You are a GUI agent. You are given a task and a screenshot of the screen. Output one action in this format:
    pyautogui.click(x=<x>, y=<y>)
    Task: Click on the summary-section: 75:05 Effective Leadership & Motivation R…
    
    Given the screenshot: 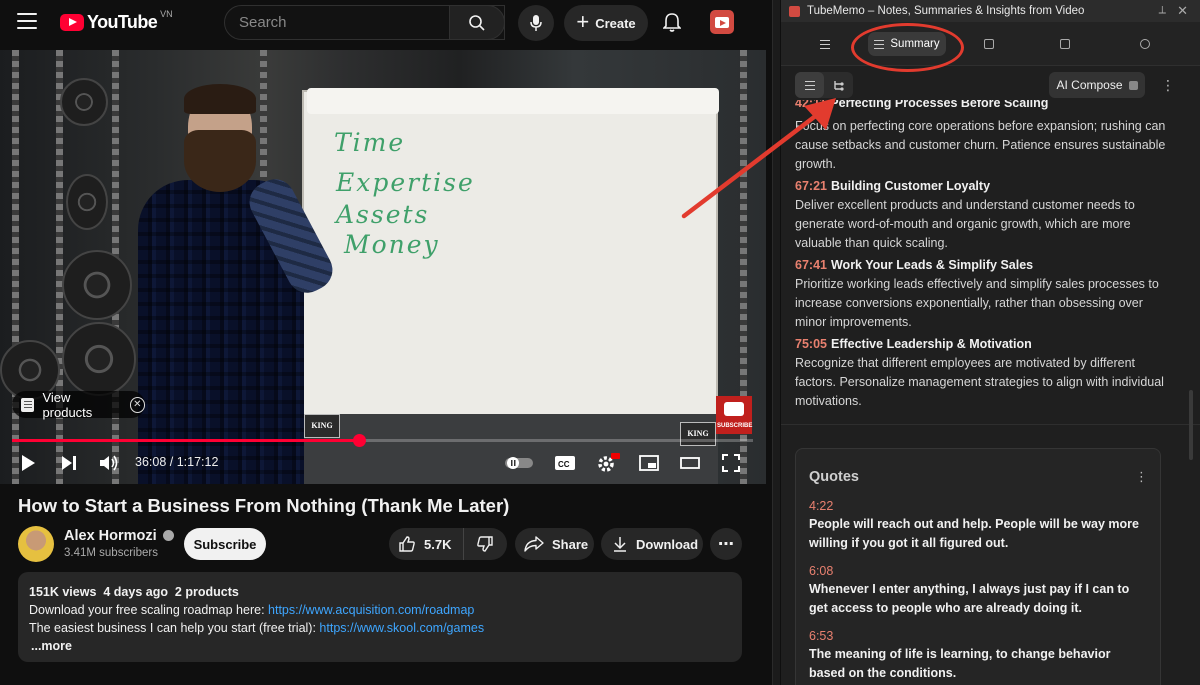 What is the action you would take?
    pyautogui.click(x=985, y=373)
    